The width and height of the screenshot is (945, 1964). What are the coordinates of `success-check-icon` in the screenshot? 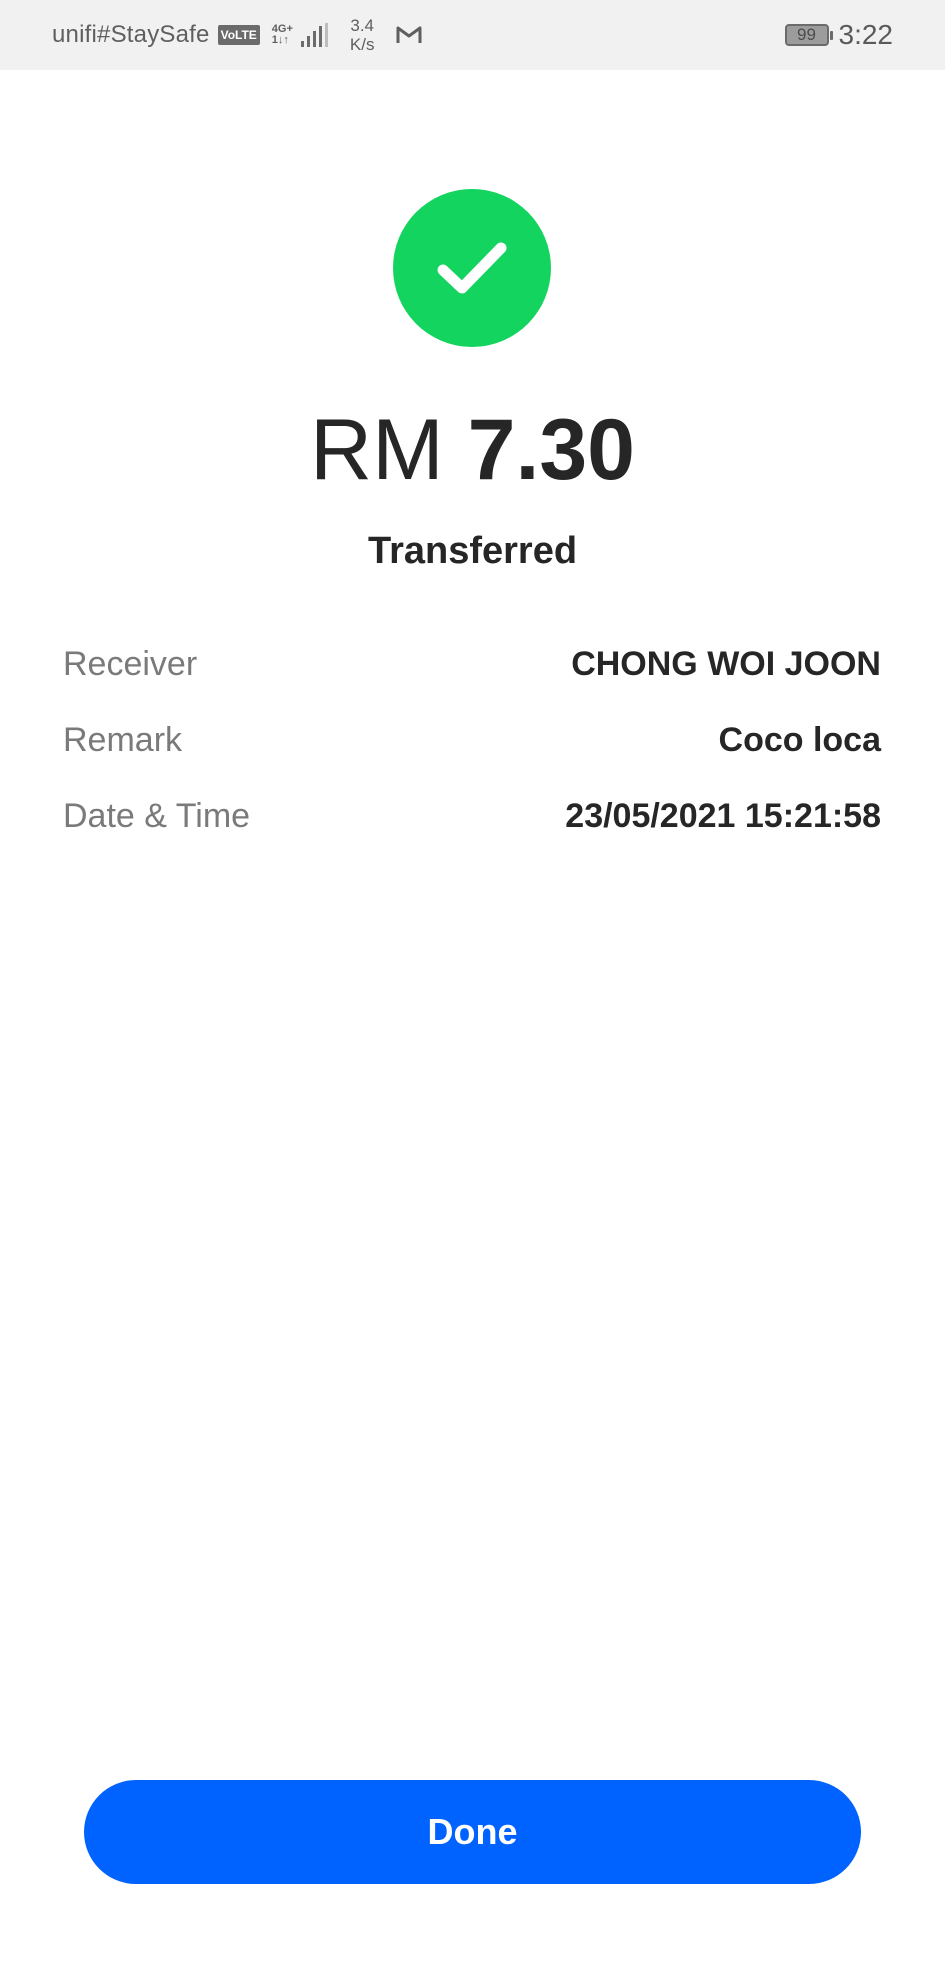 It's located at (472, 268).